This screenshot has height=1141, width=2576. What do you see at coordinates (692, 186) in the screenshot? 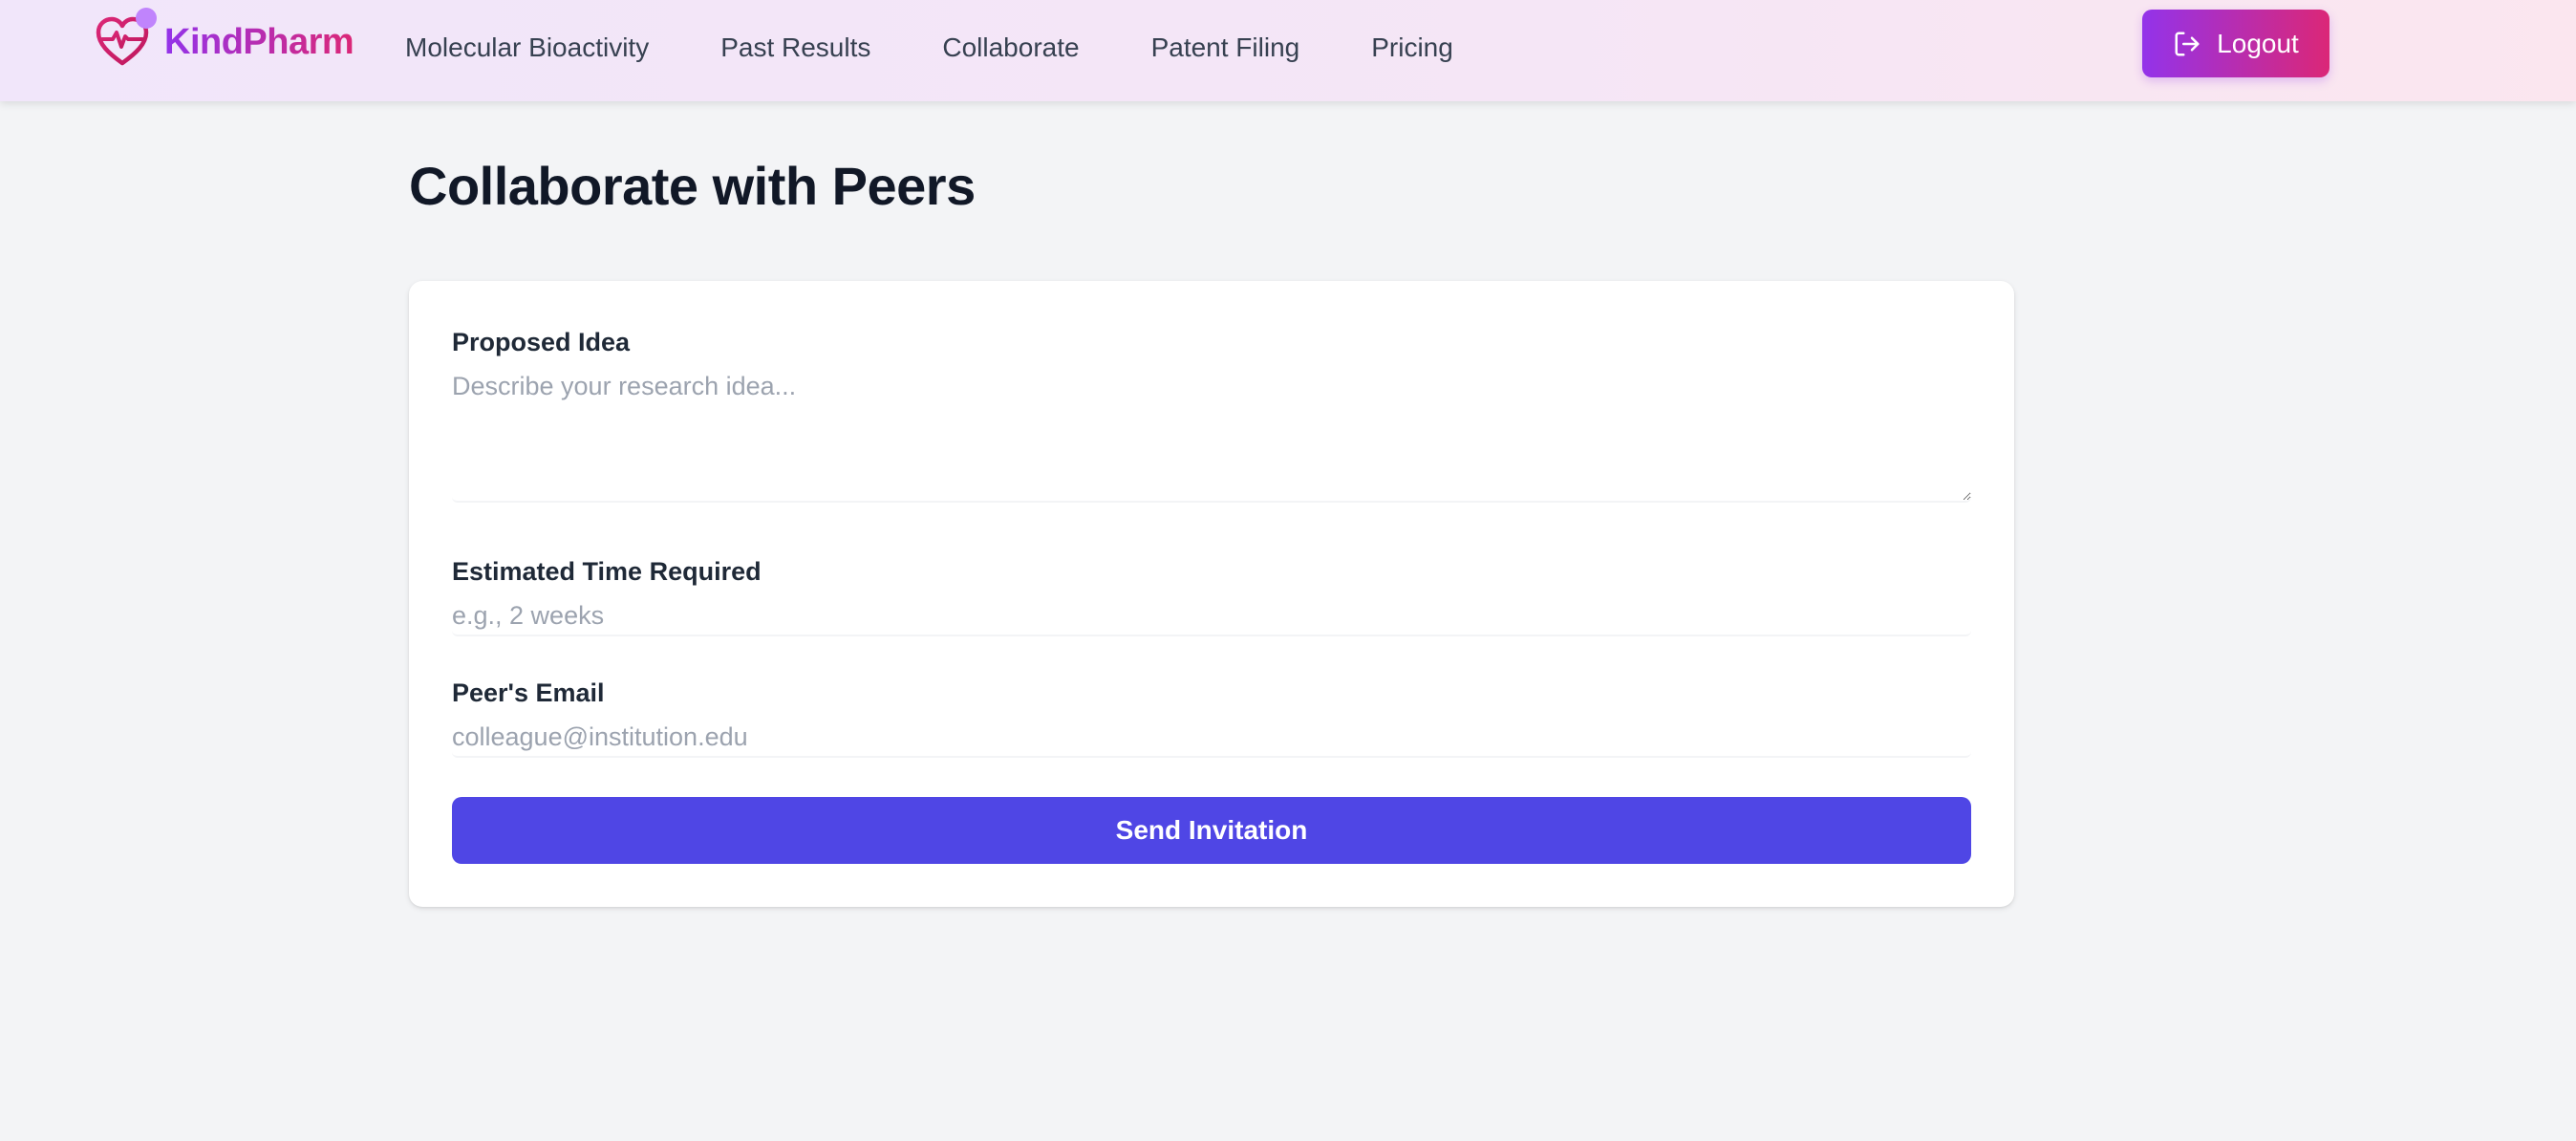
I see `page-title: Collaborate with Peers` at bounding box center [692, 186].